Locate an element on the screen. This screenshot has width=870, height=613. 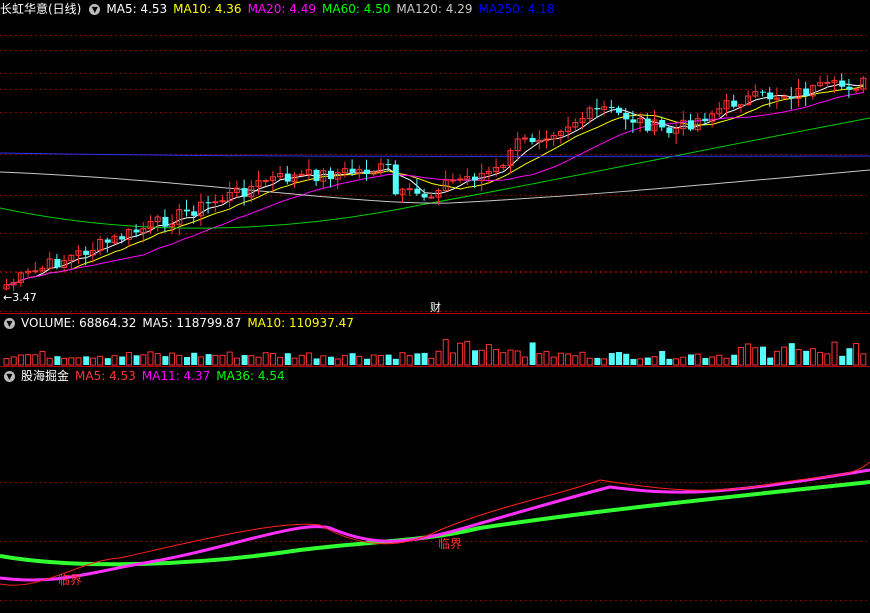
ma120-line is located at coordinates (435, 186).